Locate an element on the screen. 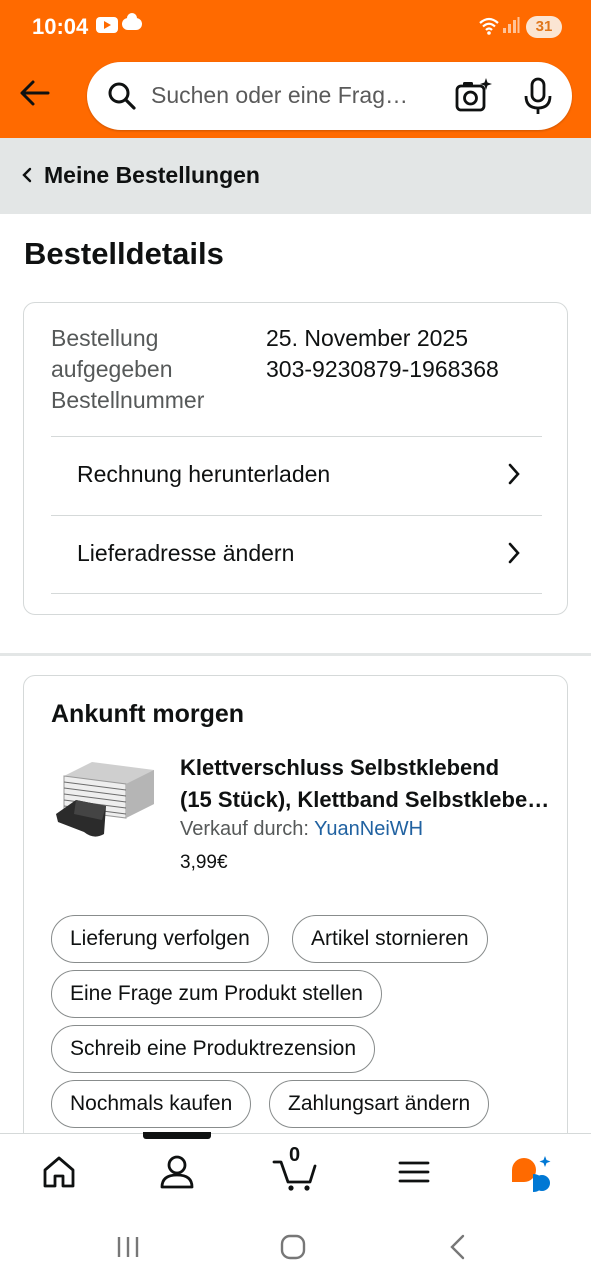 This screenshot has height=1280, width=591. bottom-navigation: 0 is located at coordinates (295, 1172).